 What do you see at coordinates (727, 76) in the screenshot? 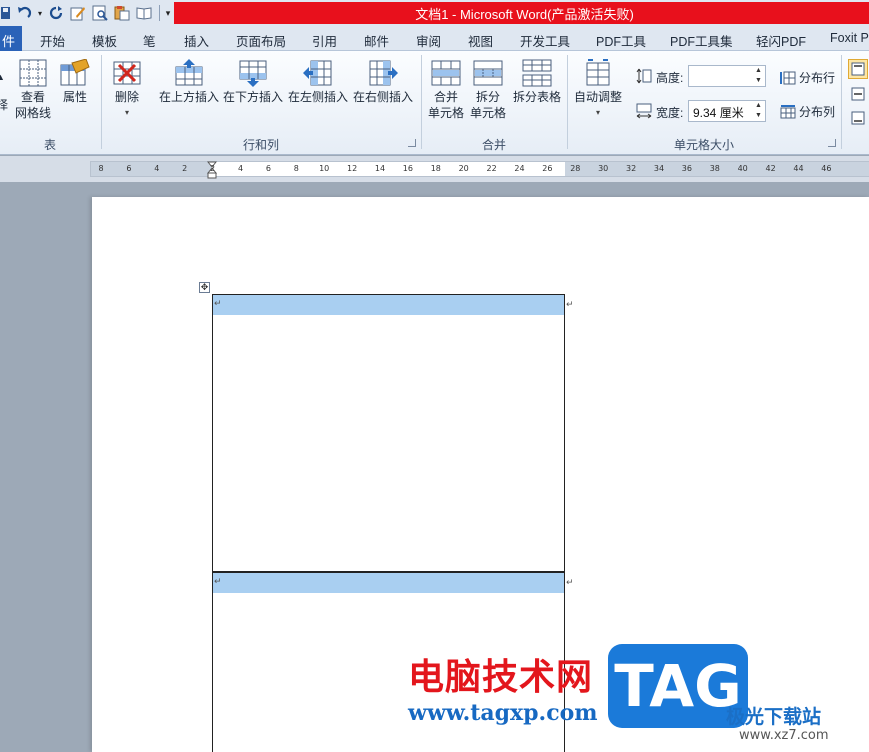
I see `height-input: ▲ ▼` at bounding box center [727, 76].